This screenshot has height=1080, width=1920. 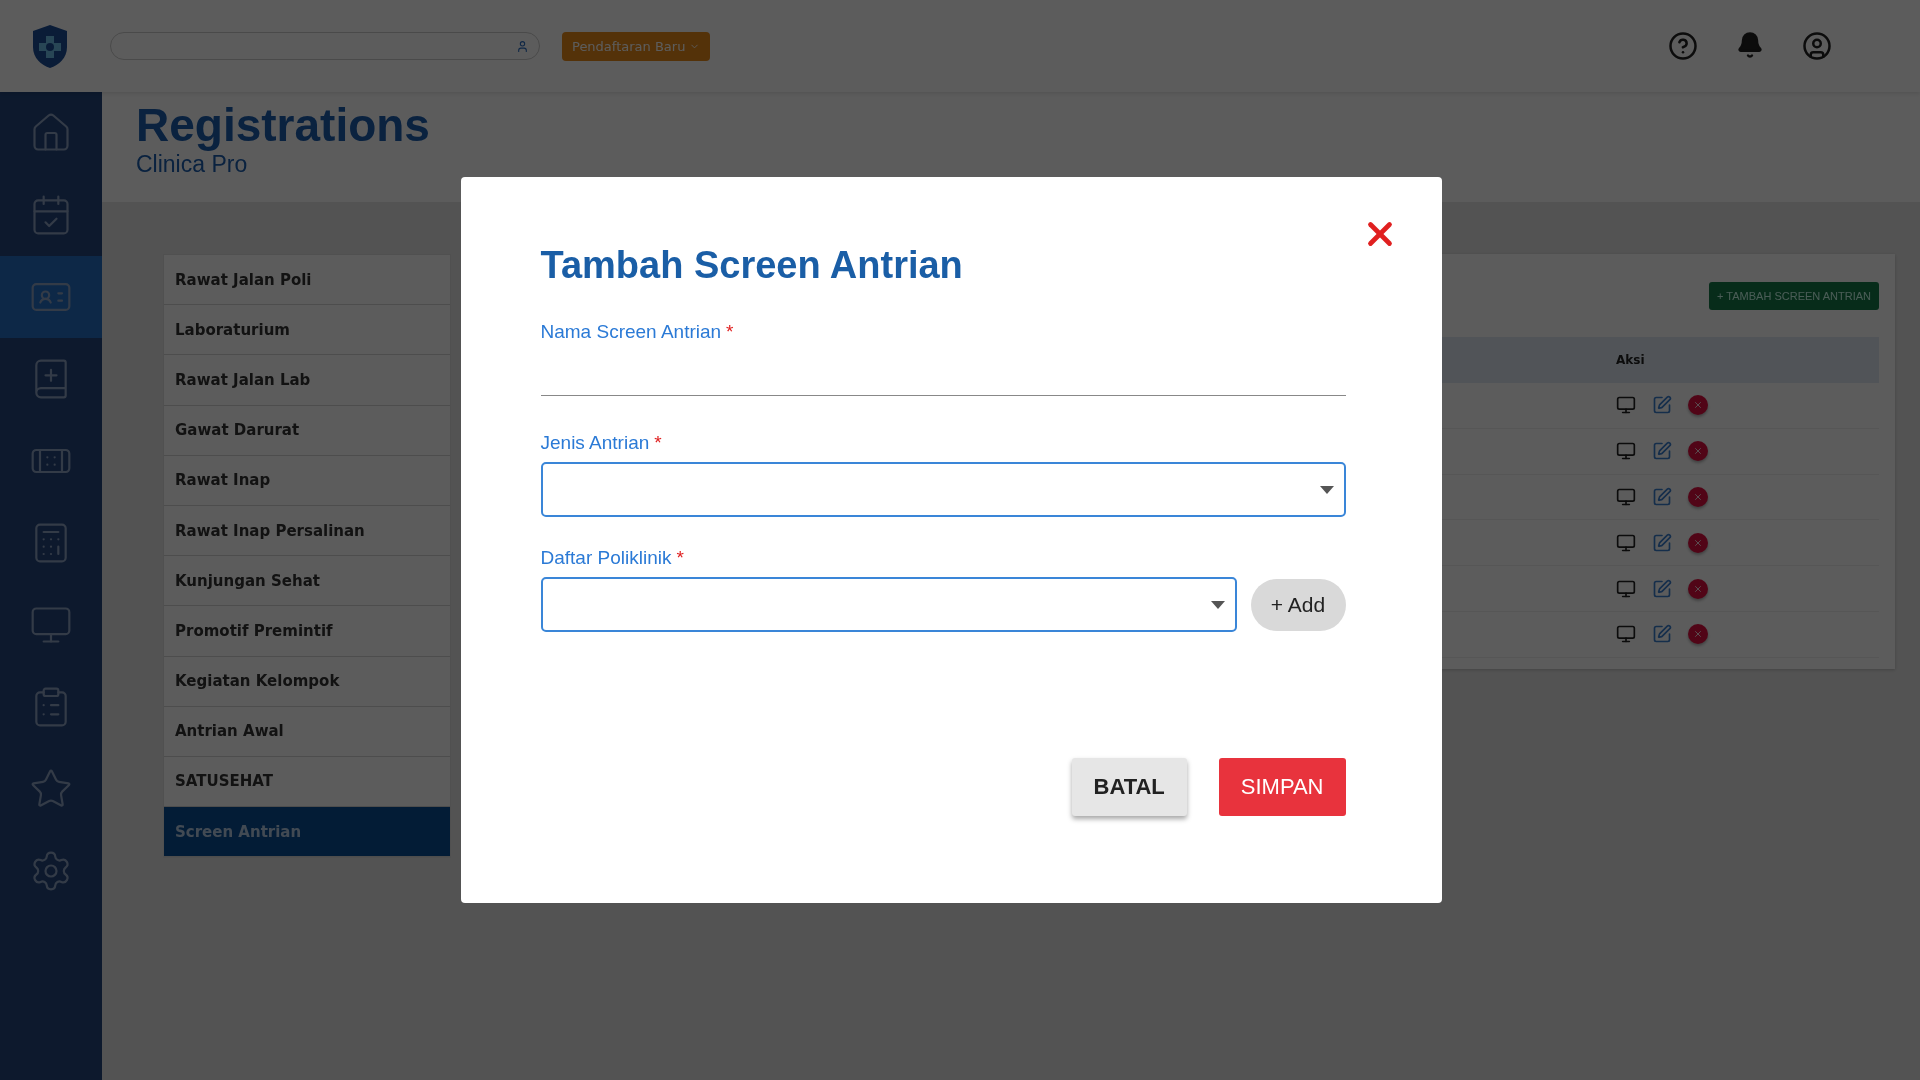 I want to click on save-button: SIMPAN, so click(x=1282, y=787).